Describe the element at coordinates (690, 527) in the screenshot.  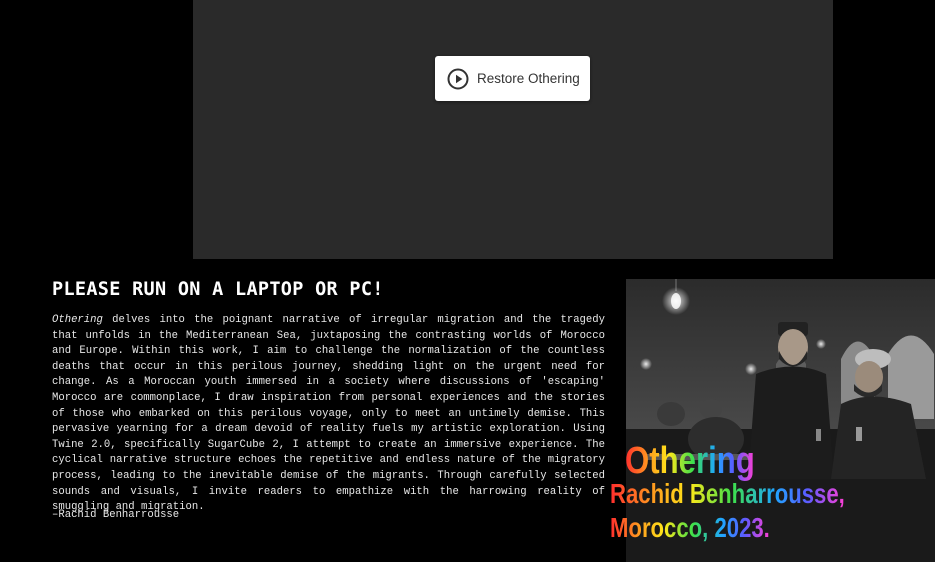
I see `artwork-place-year: Morocco, 2023.` at that location.